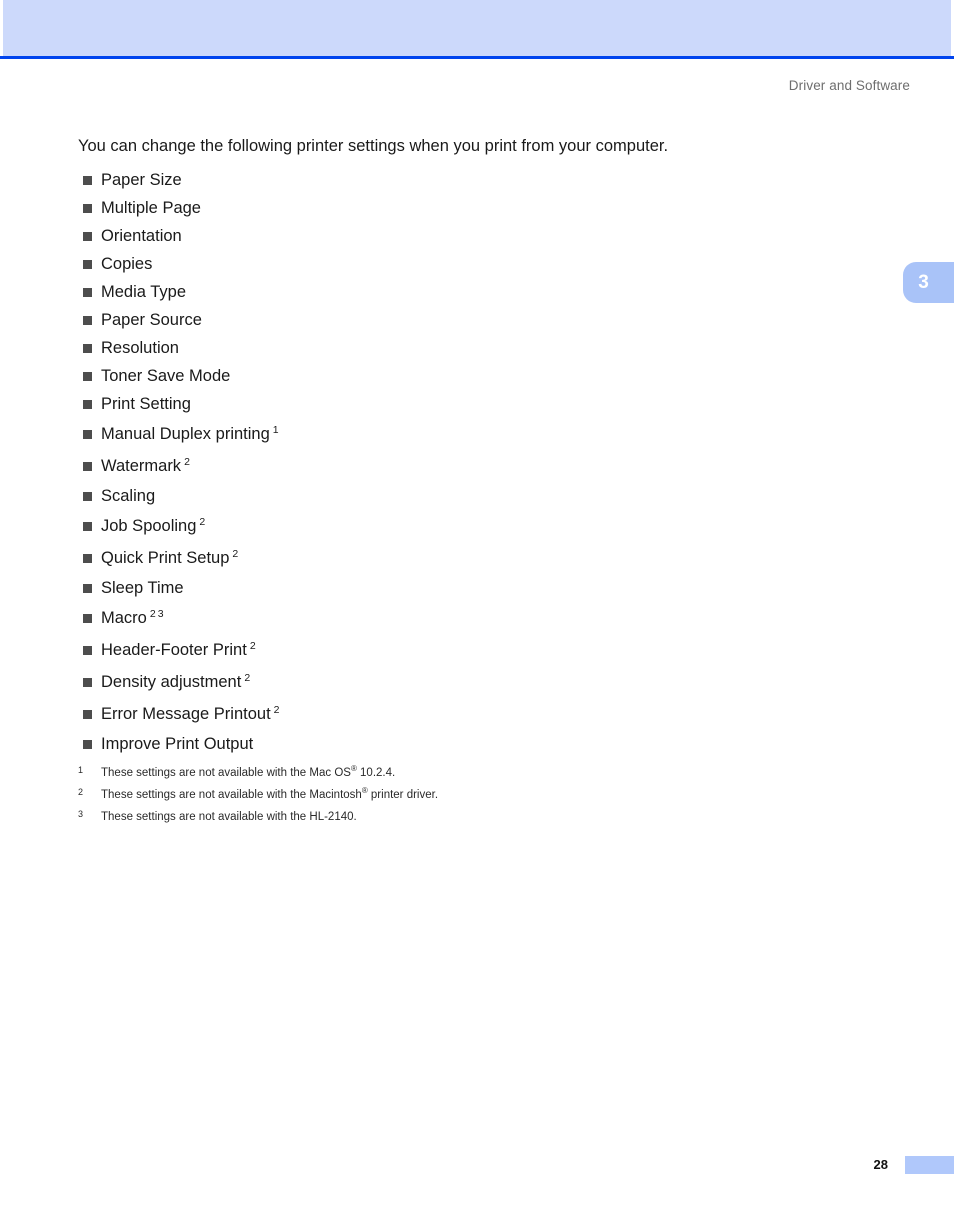  What do you see at coordinates (478, 526) in the screenshot?
I see `list-item: Job Spooling 2` at bounding box center [478, 526].